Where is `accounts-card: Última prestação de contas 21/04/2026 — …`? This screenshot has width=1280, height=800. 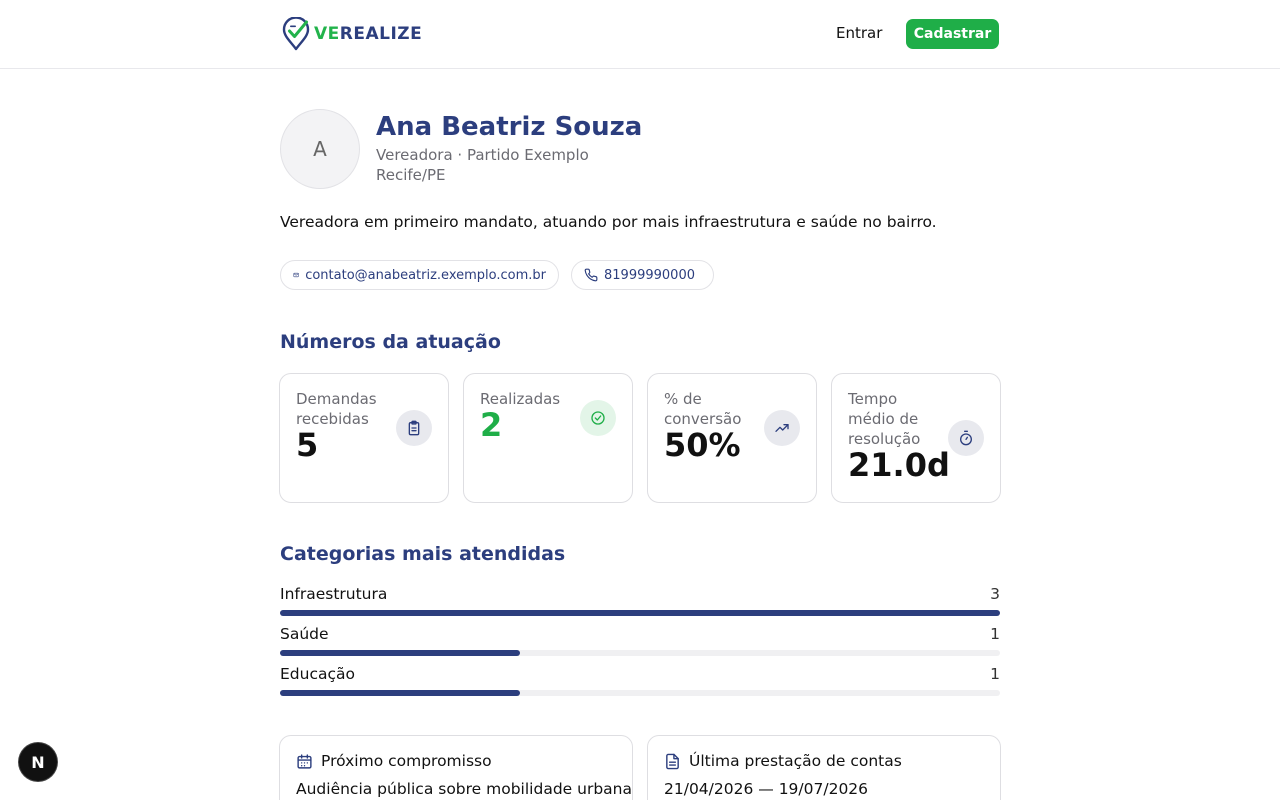
accounts-card: Última prestação de contas 21/04/2026 — … is located at coordinates (824, 767).